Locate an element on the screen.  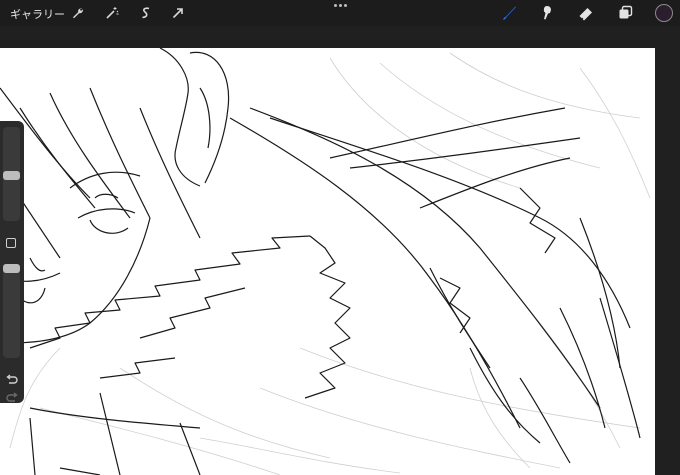
color-picker-button is located at coordinates (664, 13).